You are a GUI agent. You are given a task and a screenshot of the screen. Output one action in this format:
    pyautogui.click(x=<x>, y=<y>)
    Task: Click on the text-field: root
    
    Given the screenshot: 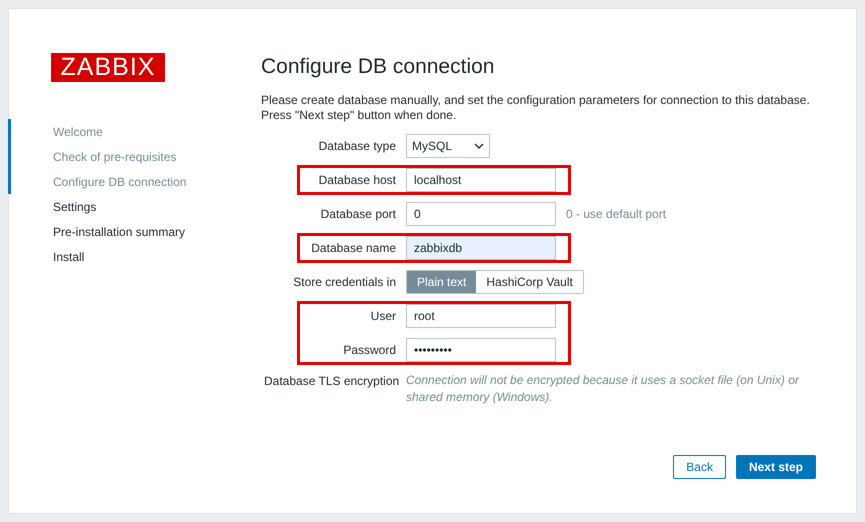 What is the action you would take?
    pyautogui.click(x=481, y=316)
    